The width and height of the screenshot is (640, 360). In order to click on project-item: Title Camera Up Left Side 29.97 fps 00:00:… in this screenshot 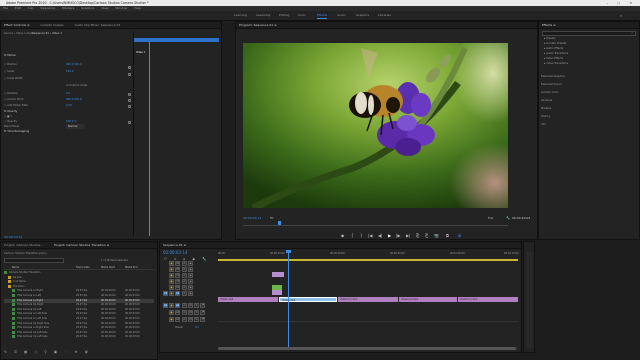, I will do `click(79, 337)`.